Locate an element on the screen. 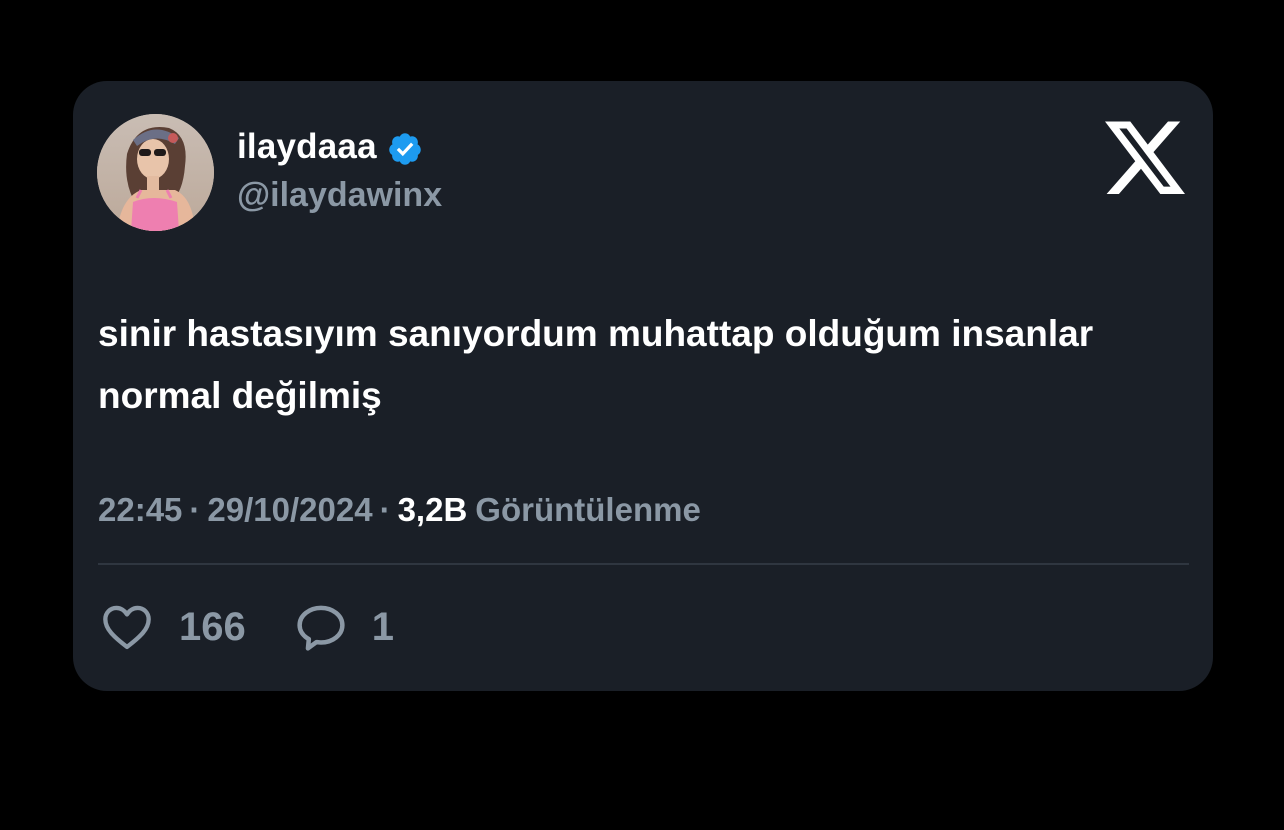 The width and height of the screenshot is (1284, 830). tweet-date: 29/10/2024 is located at coordinates (289, 510).